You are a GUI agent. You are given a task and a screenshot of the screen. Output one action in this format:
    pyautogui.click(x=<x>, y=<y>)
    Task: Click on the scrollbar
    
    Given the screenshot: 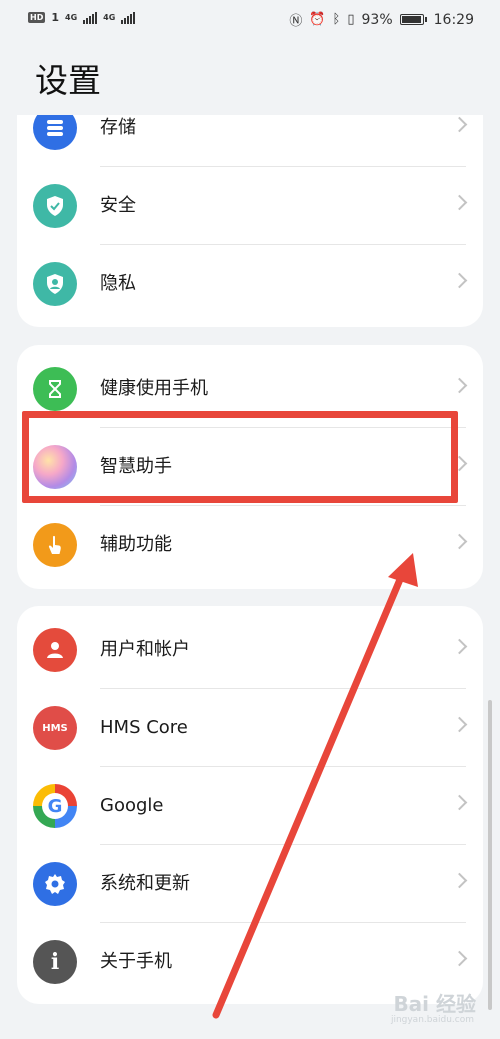 What is the action you would take?
    pyautogui.click(x=490, y=855)
    